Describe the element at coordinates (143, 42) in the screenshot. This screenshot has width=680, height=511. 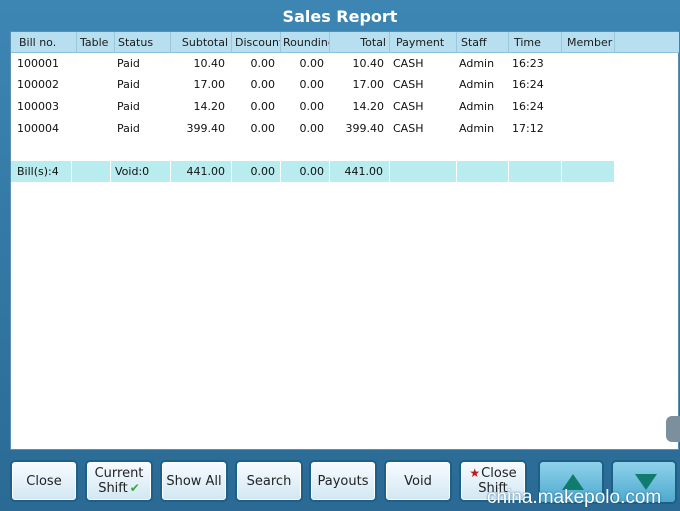
I see `header-status: Status` at that location.